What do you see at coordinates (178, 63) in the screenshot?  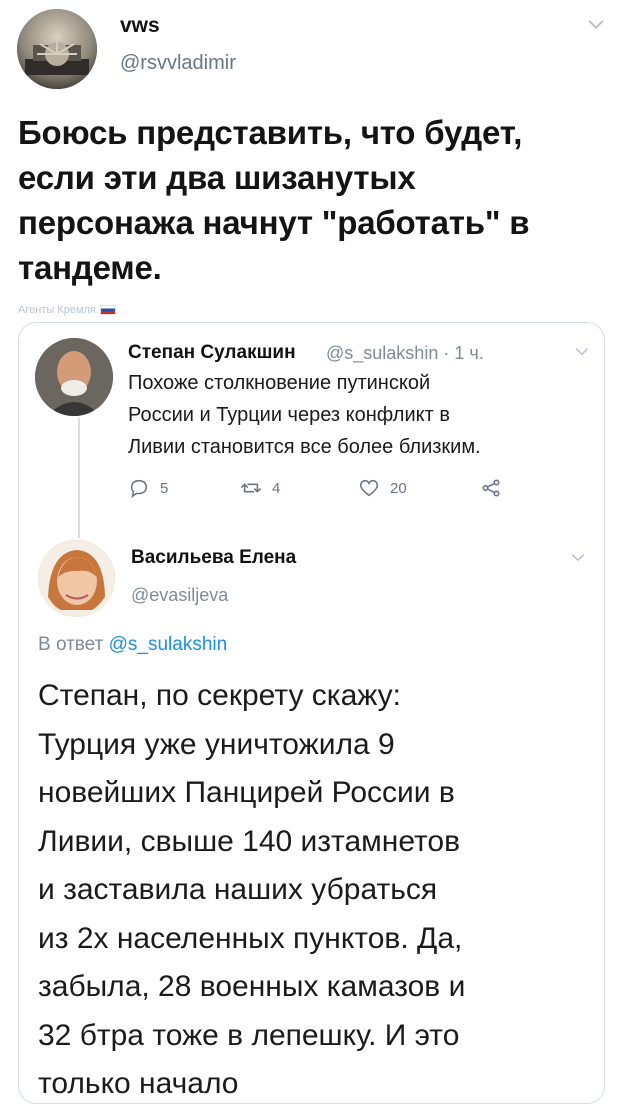 I see `outer-user-handle: @rsvvladimir` at bounding box center [178, 63].